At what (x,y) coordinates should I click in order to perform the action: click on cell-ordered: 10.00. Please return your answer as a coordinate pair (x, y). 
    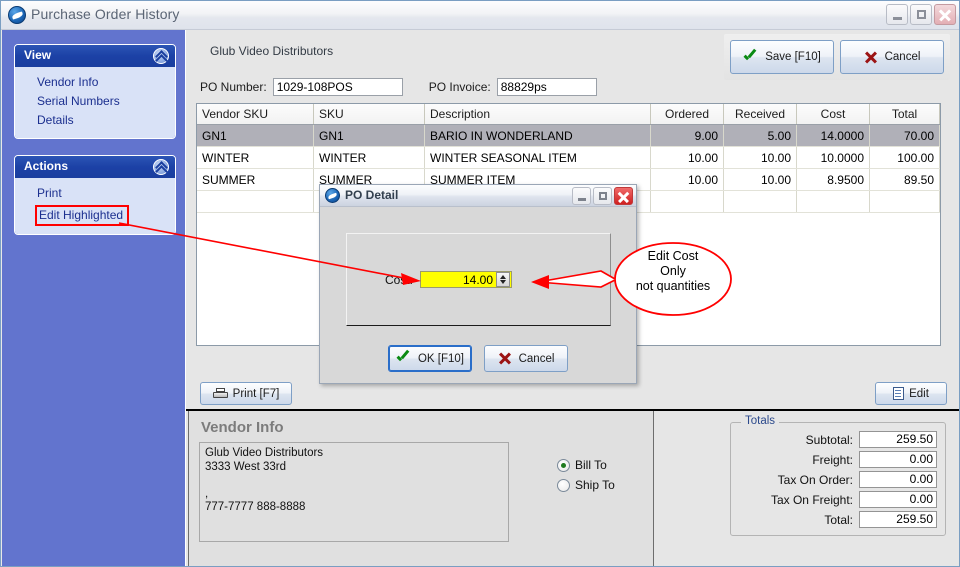
    Looking at the image, I should click on (687, 179).